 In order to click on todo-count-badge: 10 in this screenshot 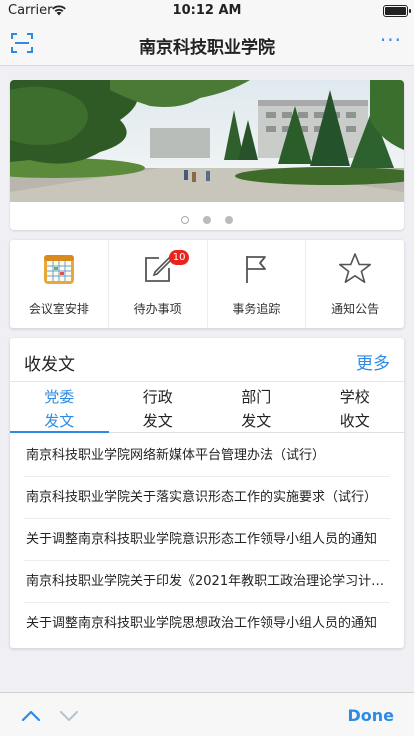, I will do `click(179, 257)`.